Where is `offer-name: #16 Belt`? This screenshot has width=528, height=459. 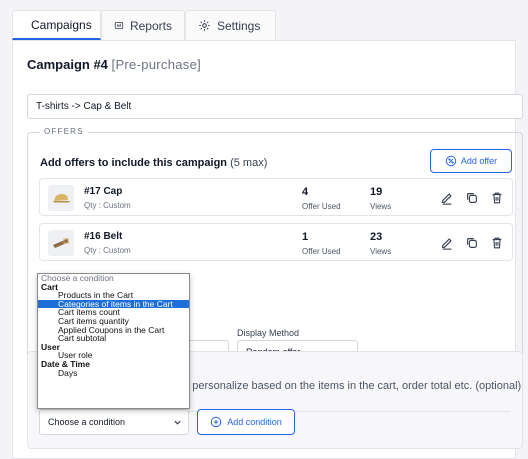 offer-name: #16 Belt is located at coordinates (103, 236).